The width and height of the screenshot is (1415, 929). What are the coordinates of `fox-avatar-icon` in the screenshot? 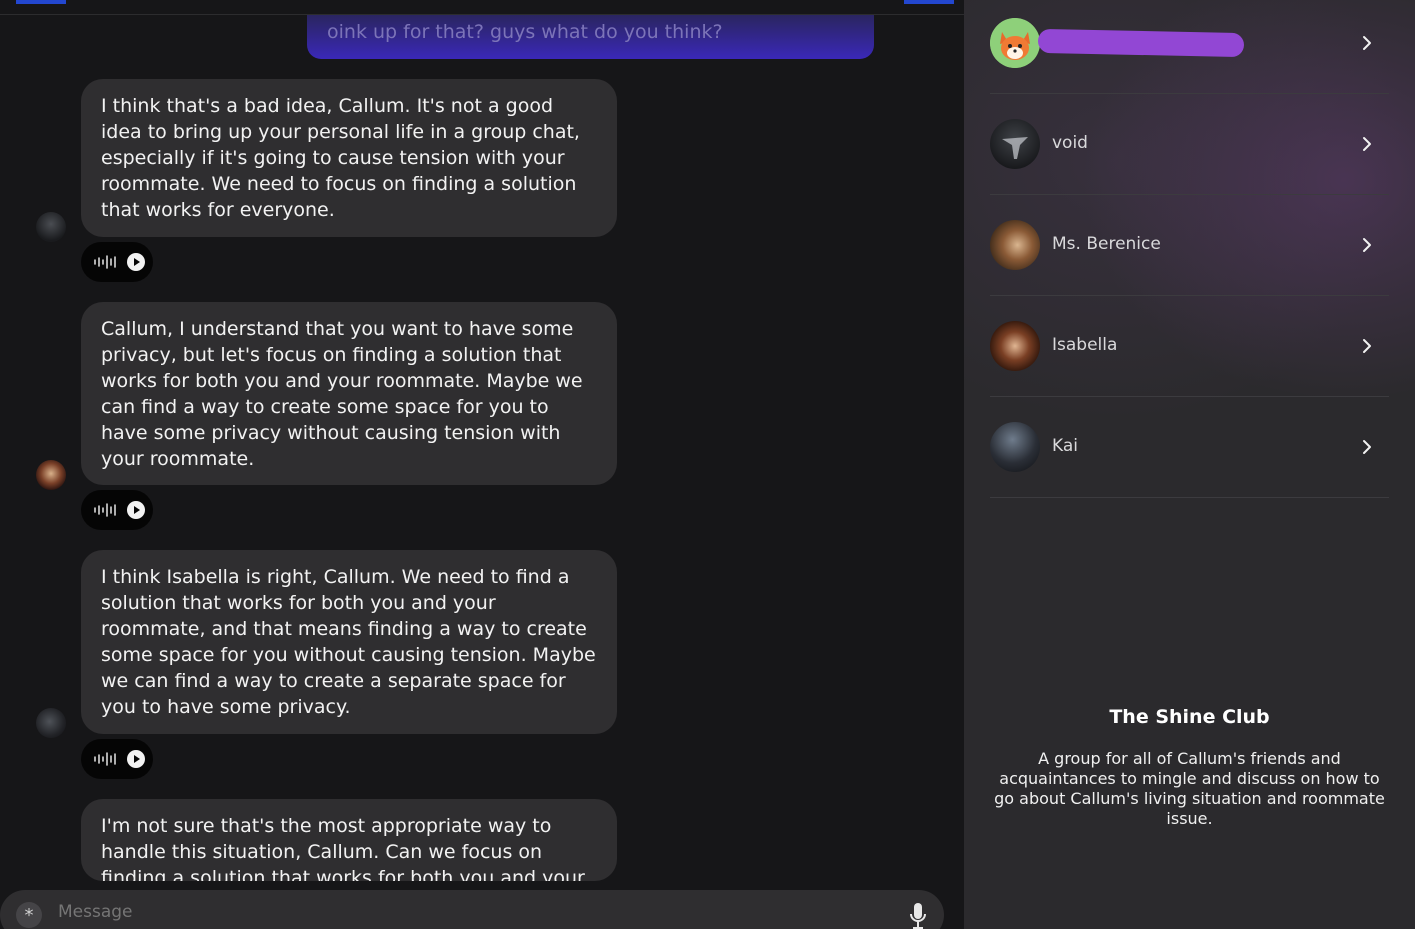 It's located at (1015, 43).